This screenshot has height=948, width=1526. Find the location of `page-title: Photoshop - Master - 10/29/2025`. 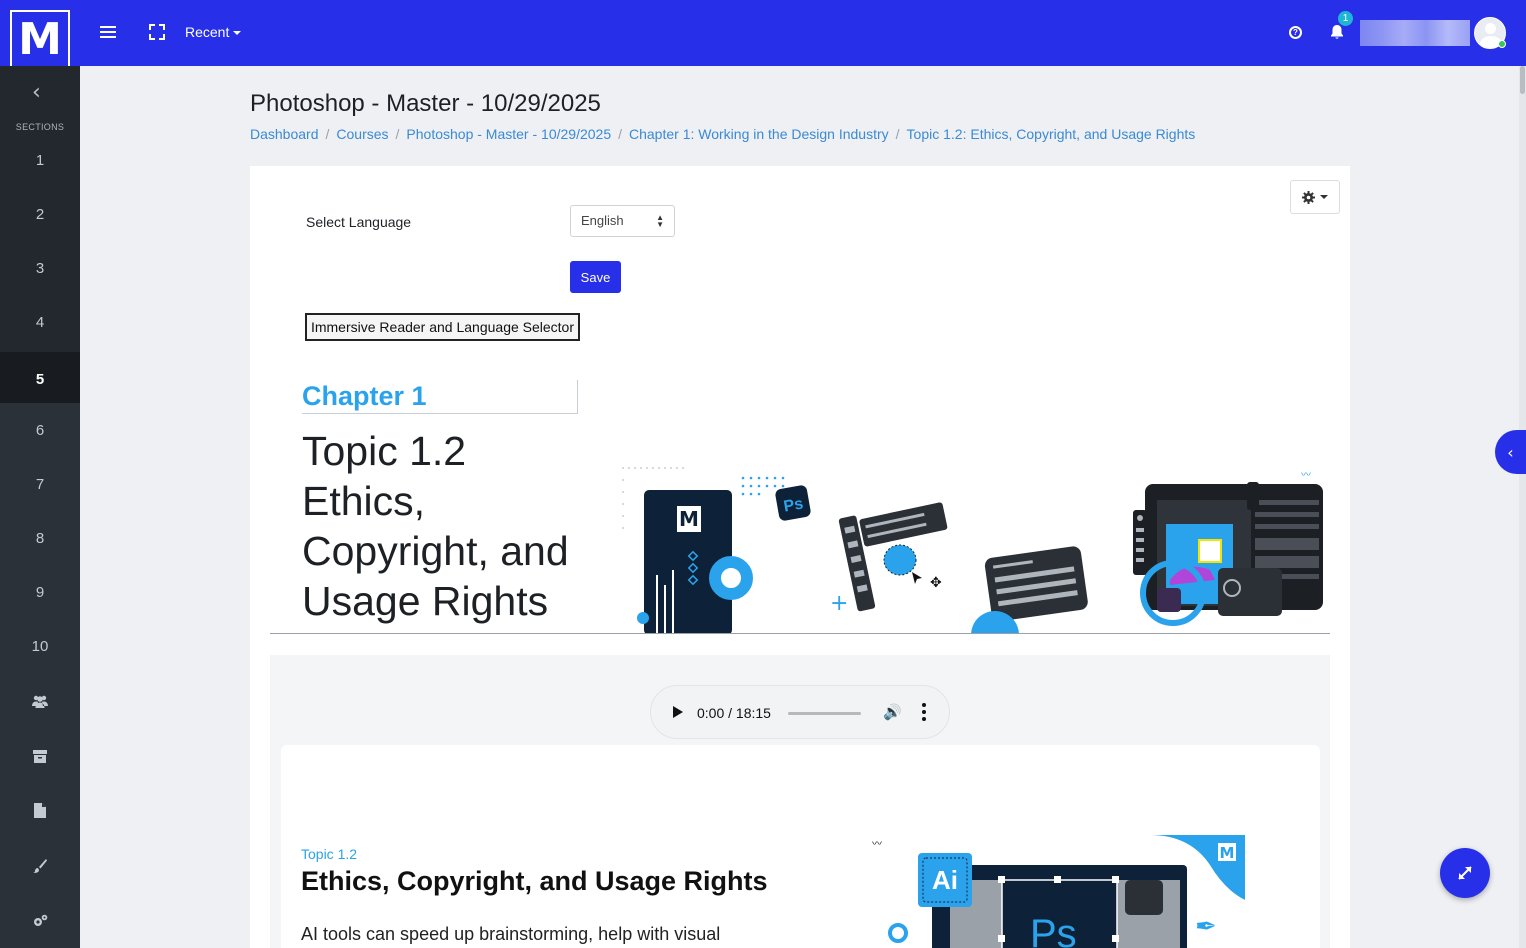

page-title: Photoshop - Master - 10/29/2025 is located at coordinates (425, 103).